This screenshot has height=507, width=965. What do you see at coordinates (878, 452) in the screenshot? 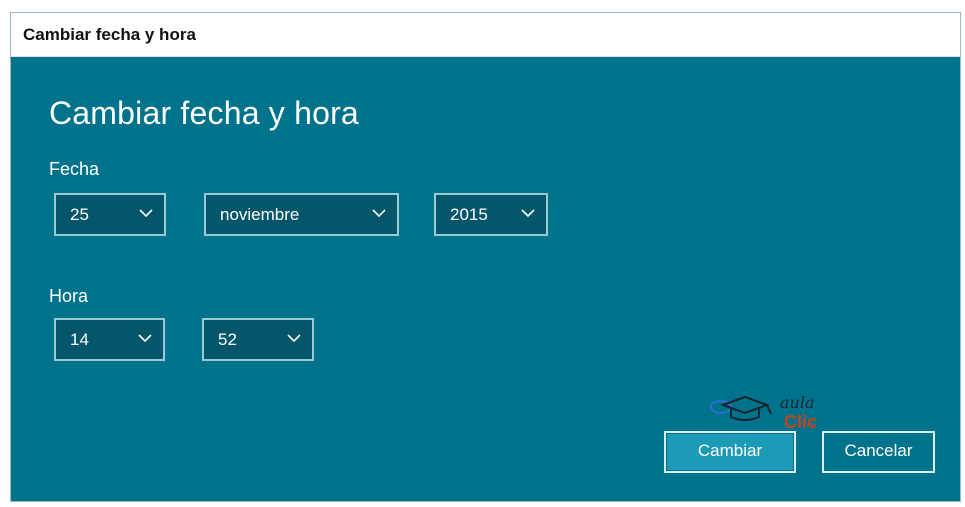
I see `cancelar-button: Cancelar` at bounding box center [878, 452].